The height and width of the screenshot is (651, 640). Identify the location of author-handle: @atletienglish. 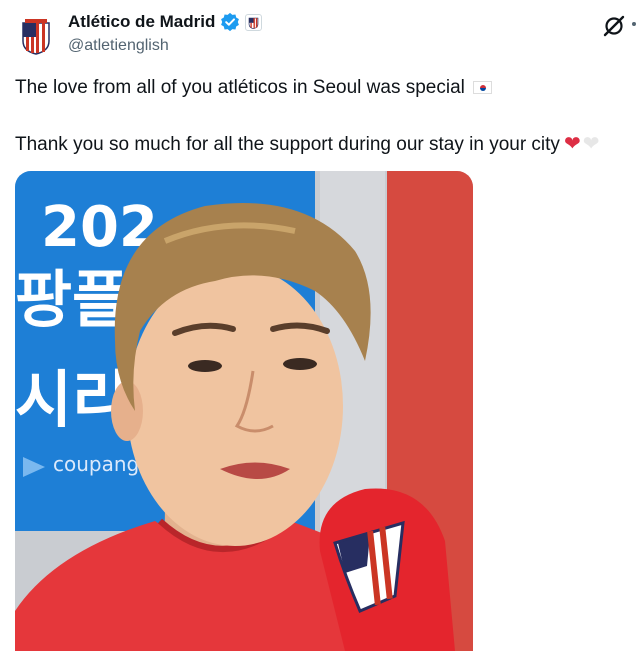
(118, 46).